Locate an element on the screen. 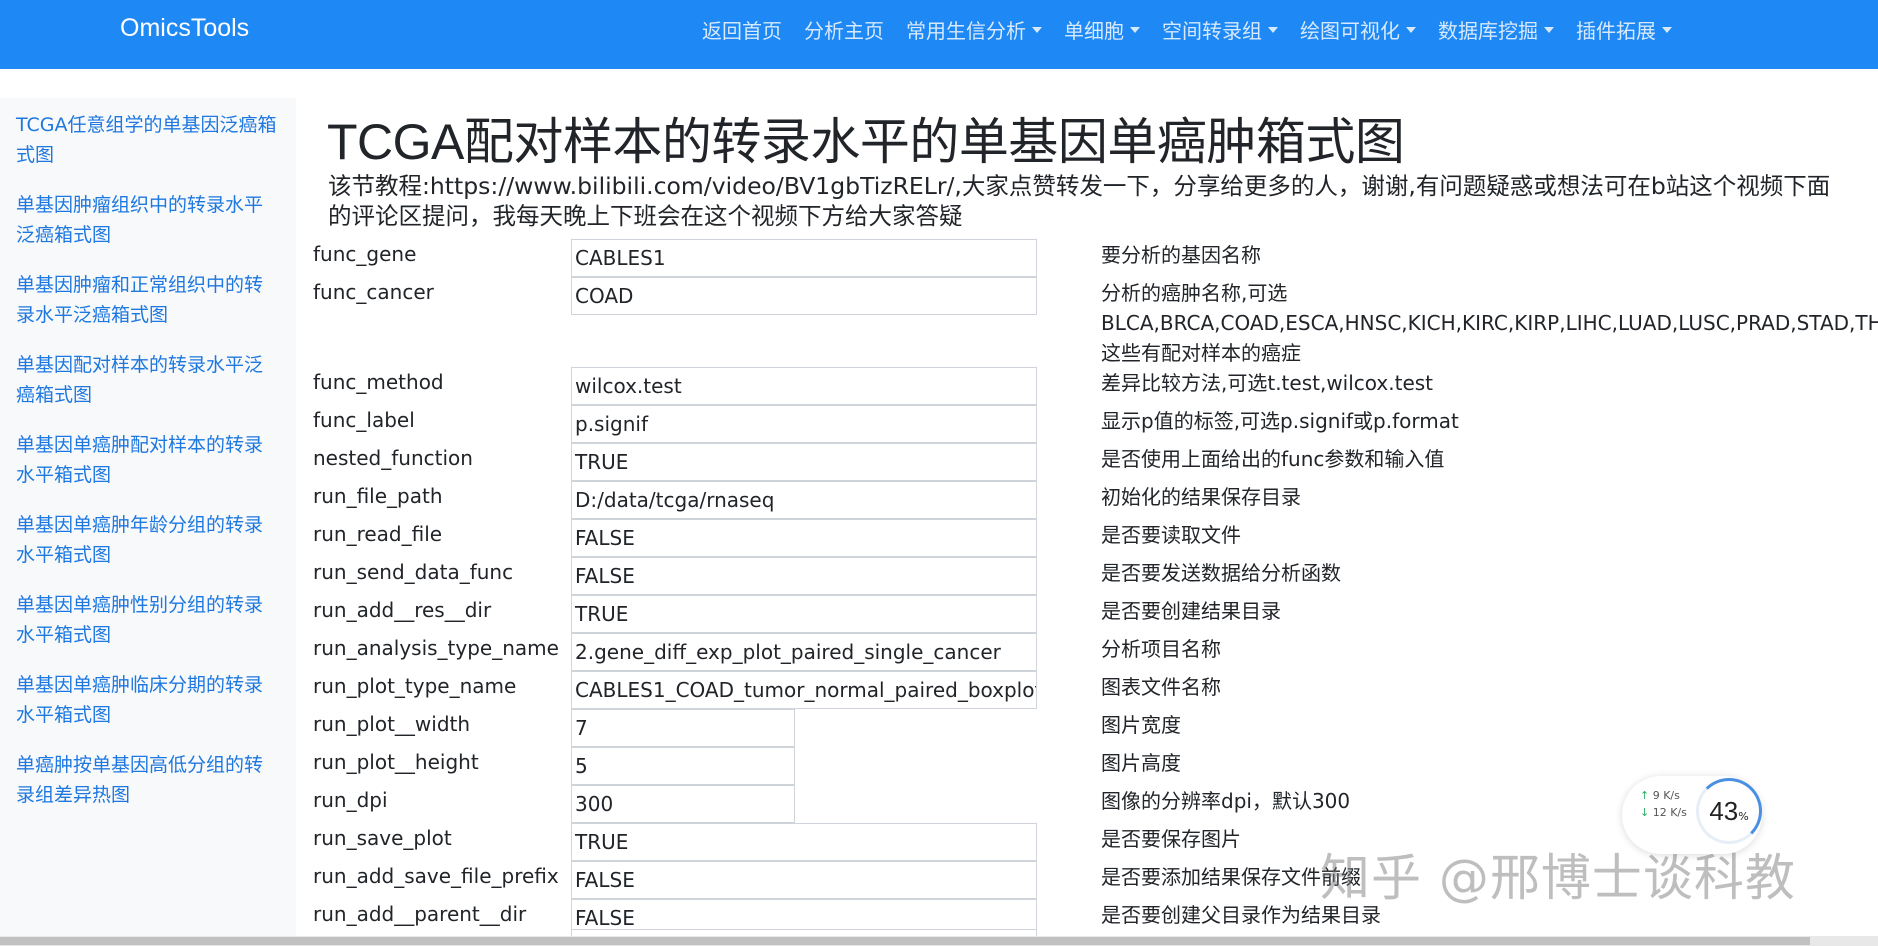 The height and width of the screenshot is (946, 1878). param-label: run_dpi is located at coordinates (350, 800).